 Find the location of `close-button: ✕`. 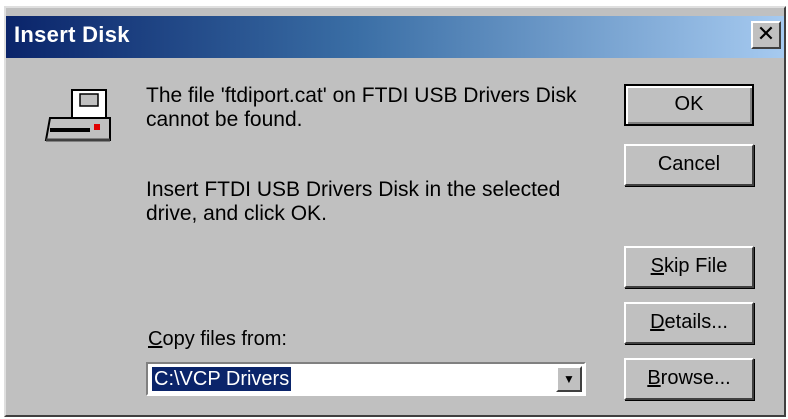

close-button: ✕ is located at coordinates (766, 35).